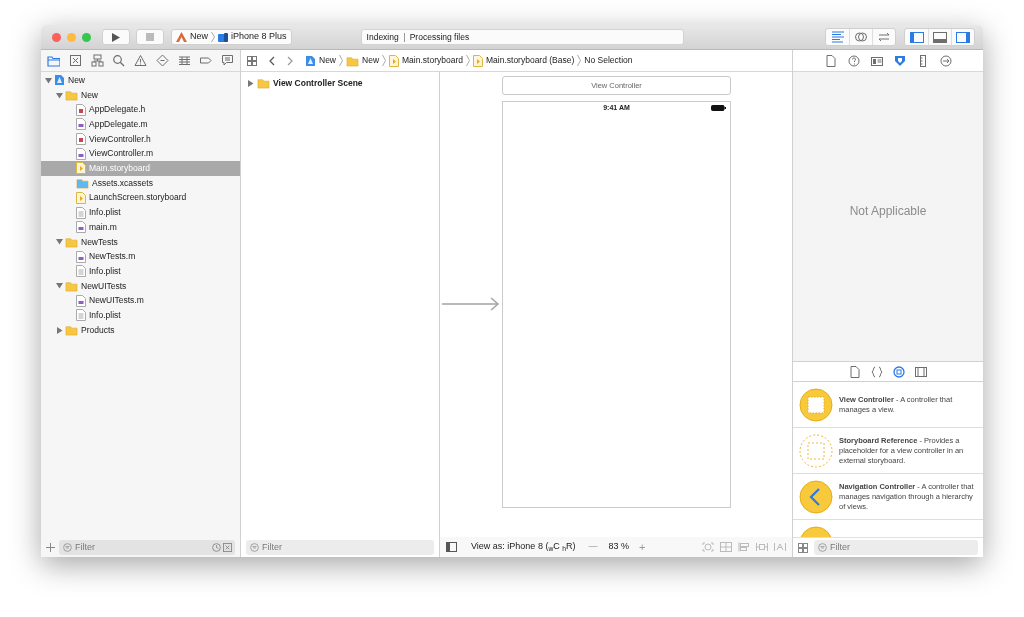 This screenshot has height=617, width=1024. Describe the element at coordinates (140, 110) in the screenshot. I see `tree-row: AppDelegate.h` at that location.